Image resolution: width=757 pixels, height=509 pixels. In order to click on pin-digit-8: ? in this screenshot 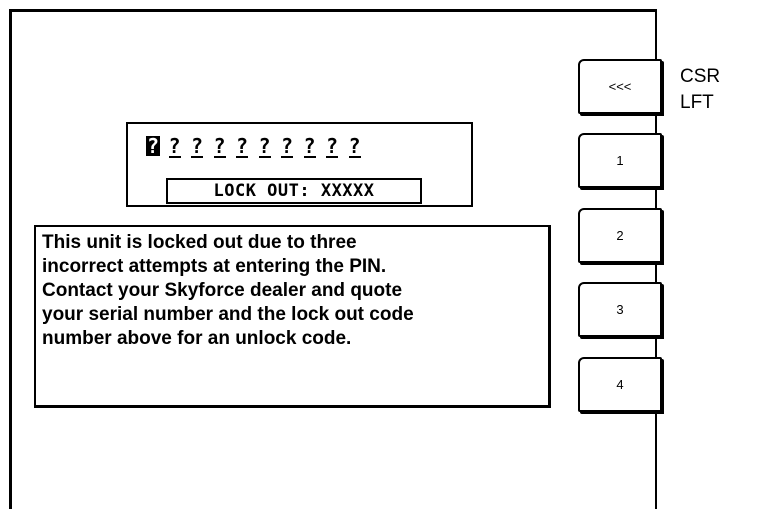, I will do `click(315, 146)`.